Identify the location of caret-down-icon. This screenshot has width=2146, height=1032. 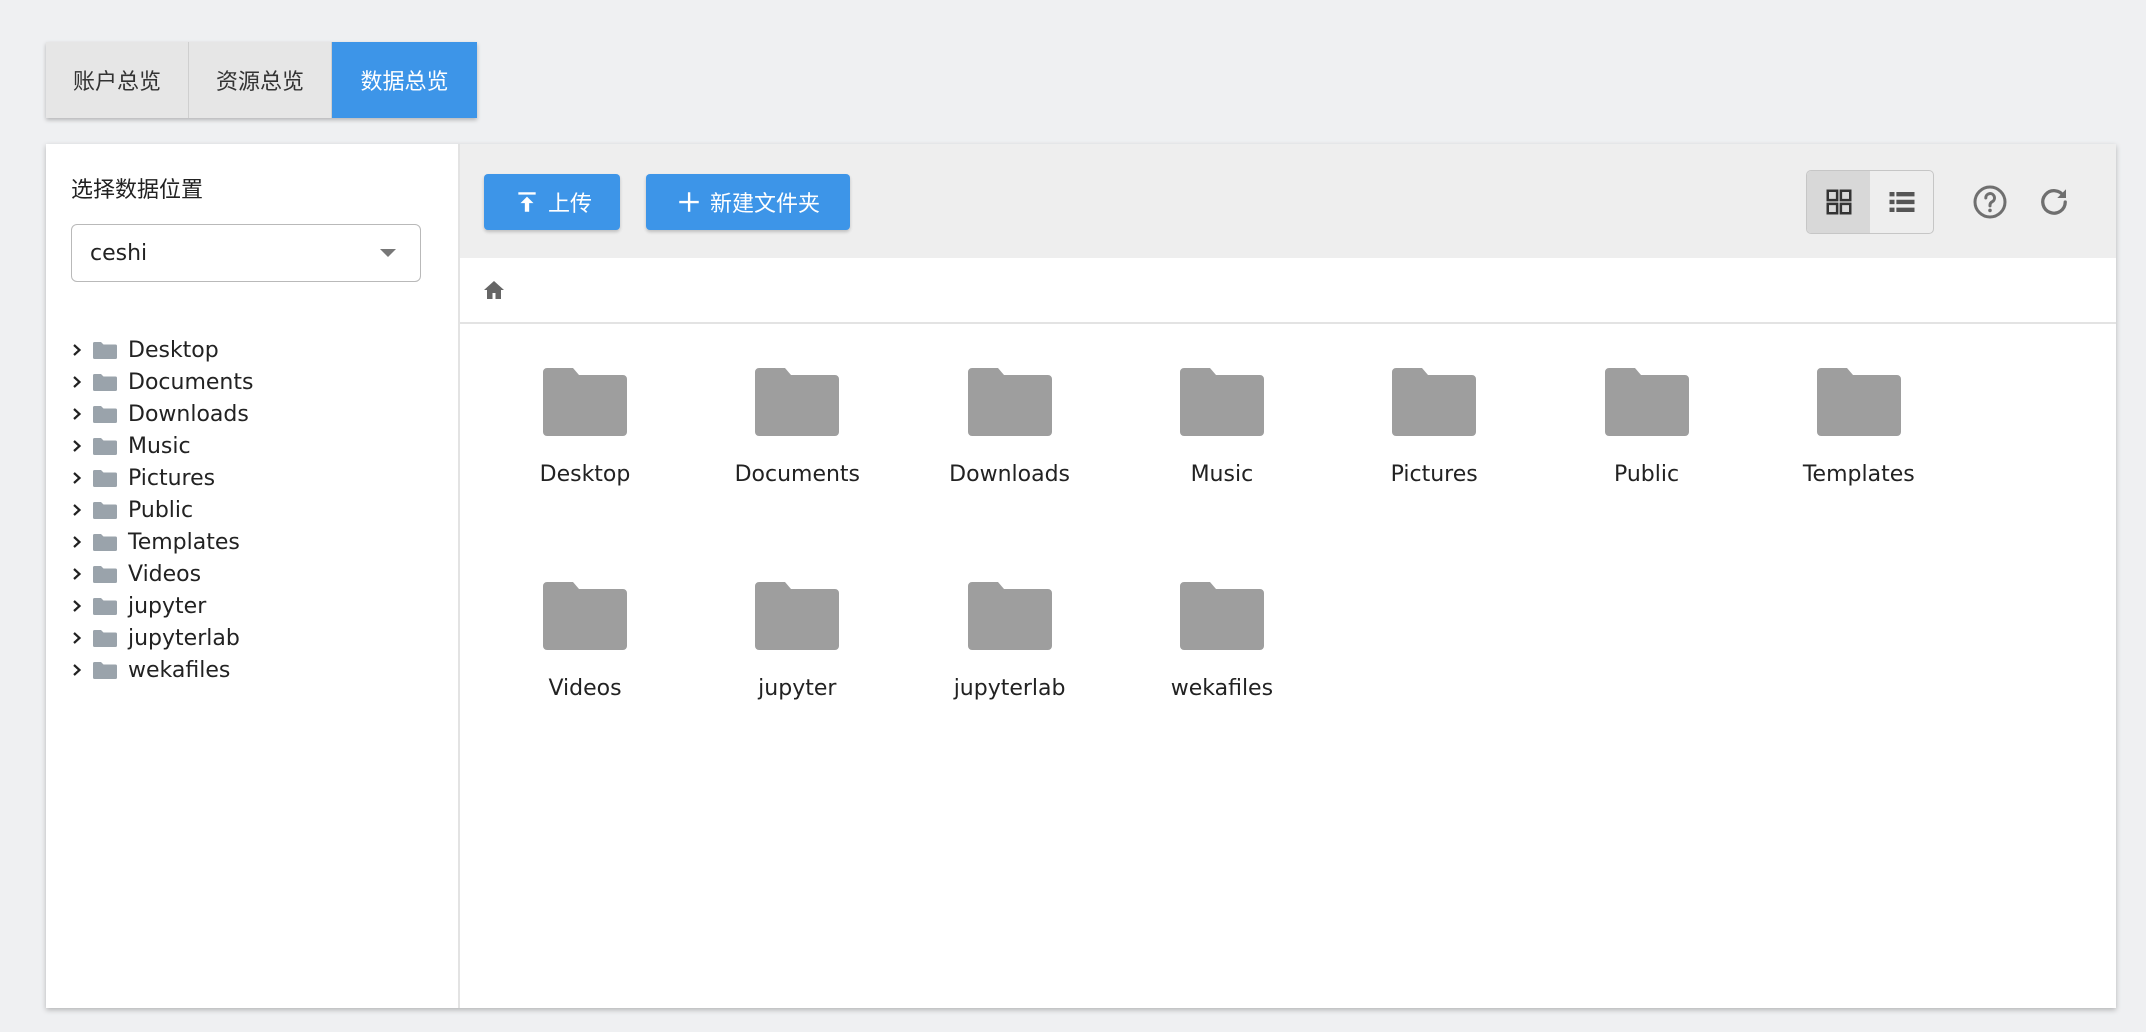
(388, 253).